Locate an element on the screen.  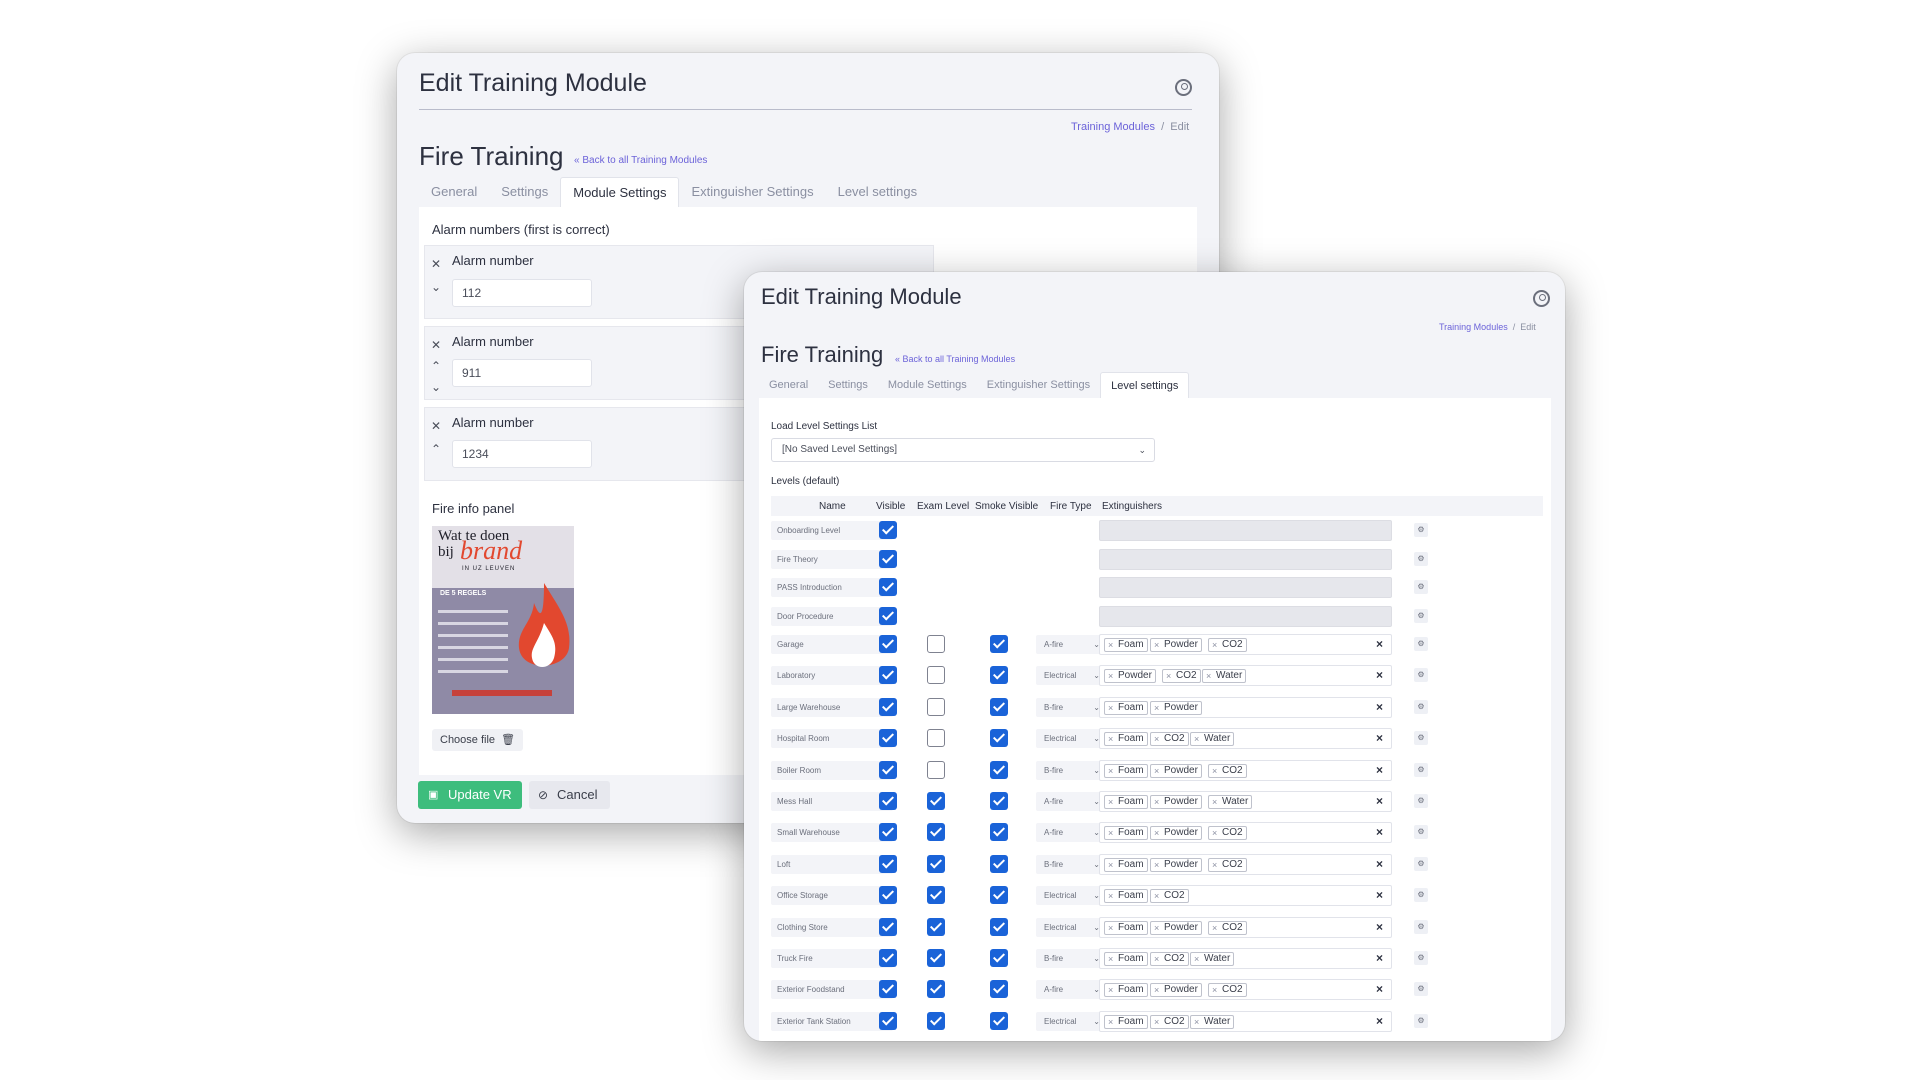
level-name-input: Truck Fire is located at coordinates (832, 958).